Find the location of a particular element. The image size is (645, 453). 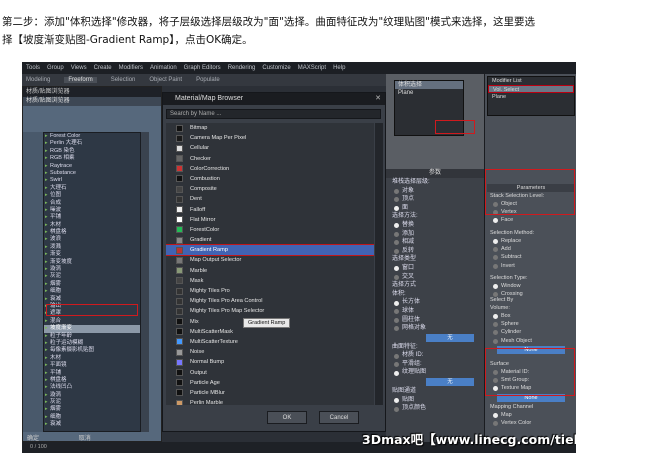

ribbon-tab: Object Paint is located at coordinates (165, 80).